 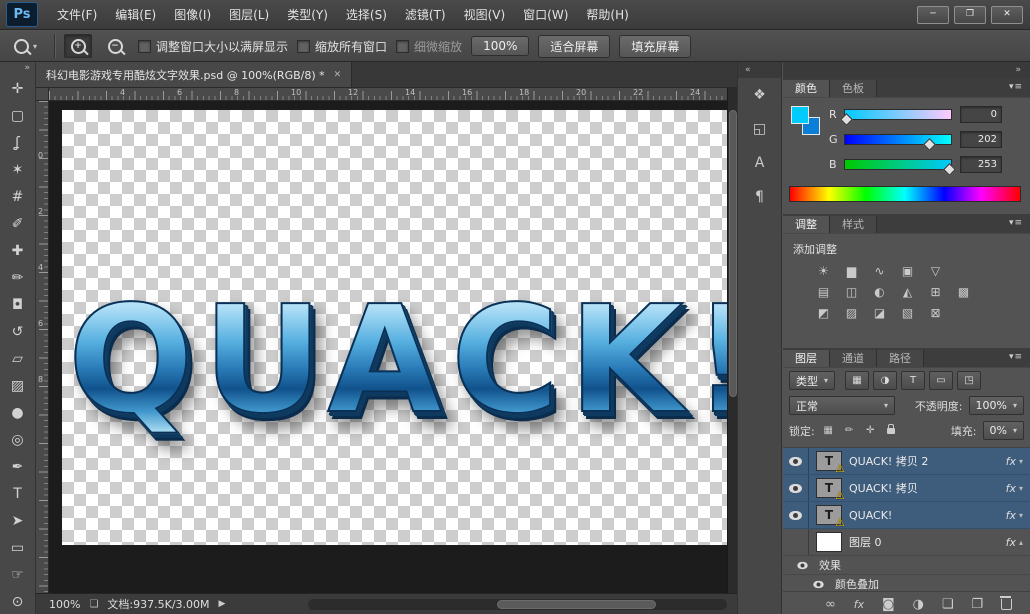 I want to click on threshold-icon: ◪, so click(x=879, y=313).